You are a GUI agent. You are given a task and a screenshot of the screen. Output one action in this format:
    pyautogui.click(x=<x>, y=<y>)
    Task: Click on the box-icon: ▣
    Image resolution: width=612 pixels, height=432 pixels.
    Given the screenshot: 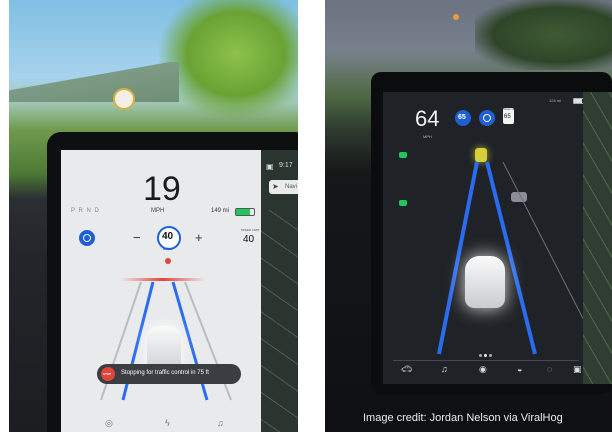 What is the action you would take?
    pyautogui.click(x=577, y=369)
    